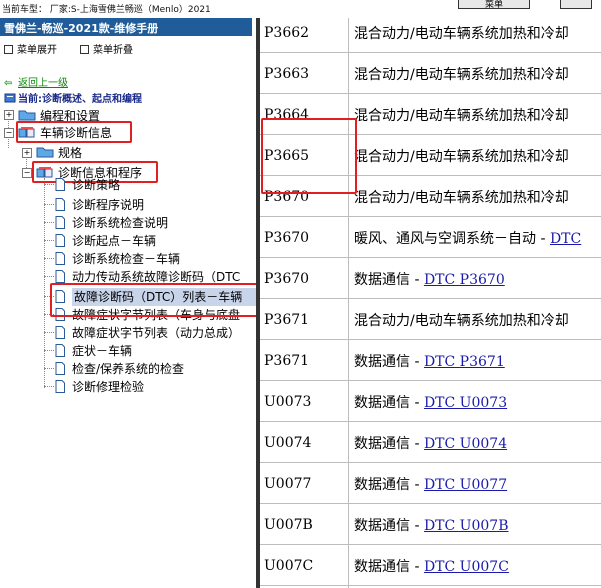 The image size is (601, 588). I want to click on dtc-link: DTC U0073, so click(465, 403).